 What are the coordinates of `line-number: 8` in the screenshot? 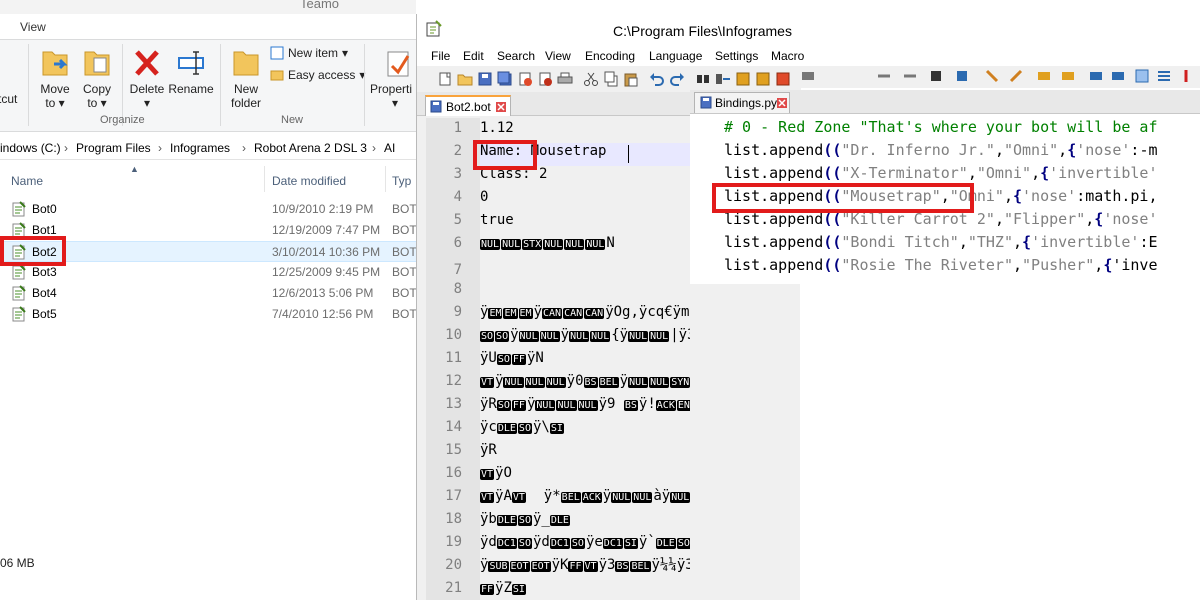 It's located at (457, 289).